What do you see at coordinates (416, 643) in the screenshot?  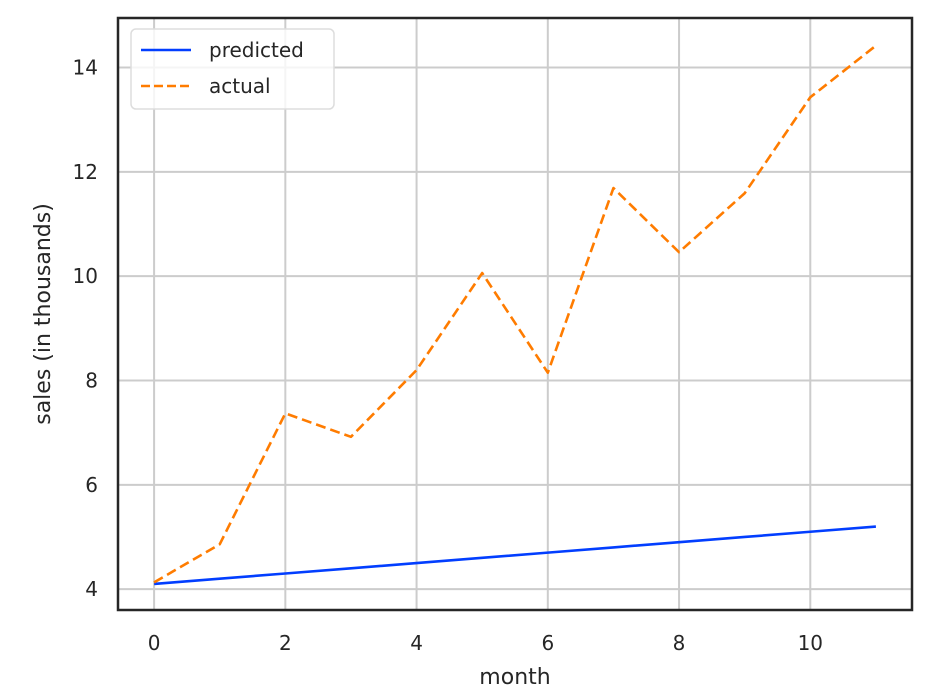 I see `x-tick-label: 4` at bounding box center [416, 643].